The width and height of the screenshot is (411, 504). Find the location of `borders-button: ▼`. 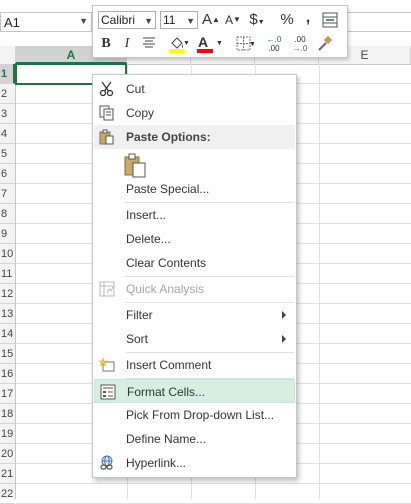

borders-button: ▼ is located at coordinates (244, 45).